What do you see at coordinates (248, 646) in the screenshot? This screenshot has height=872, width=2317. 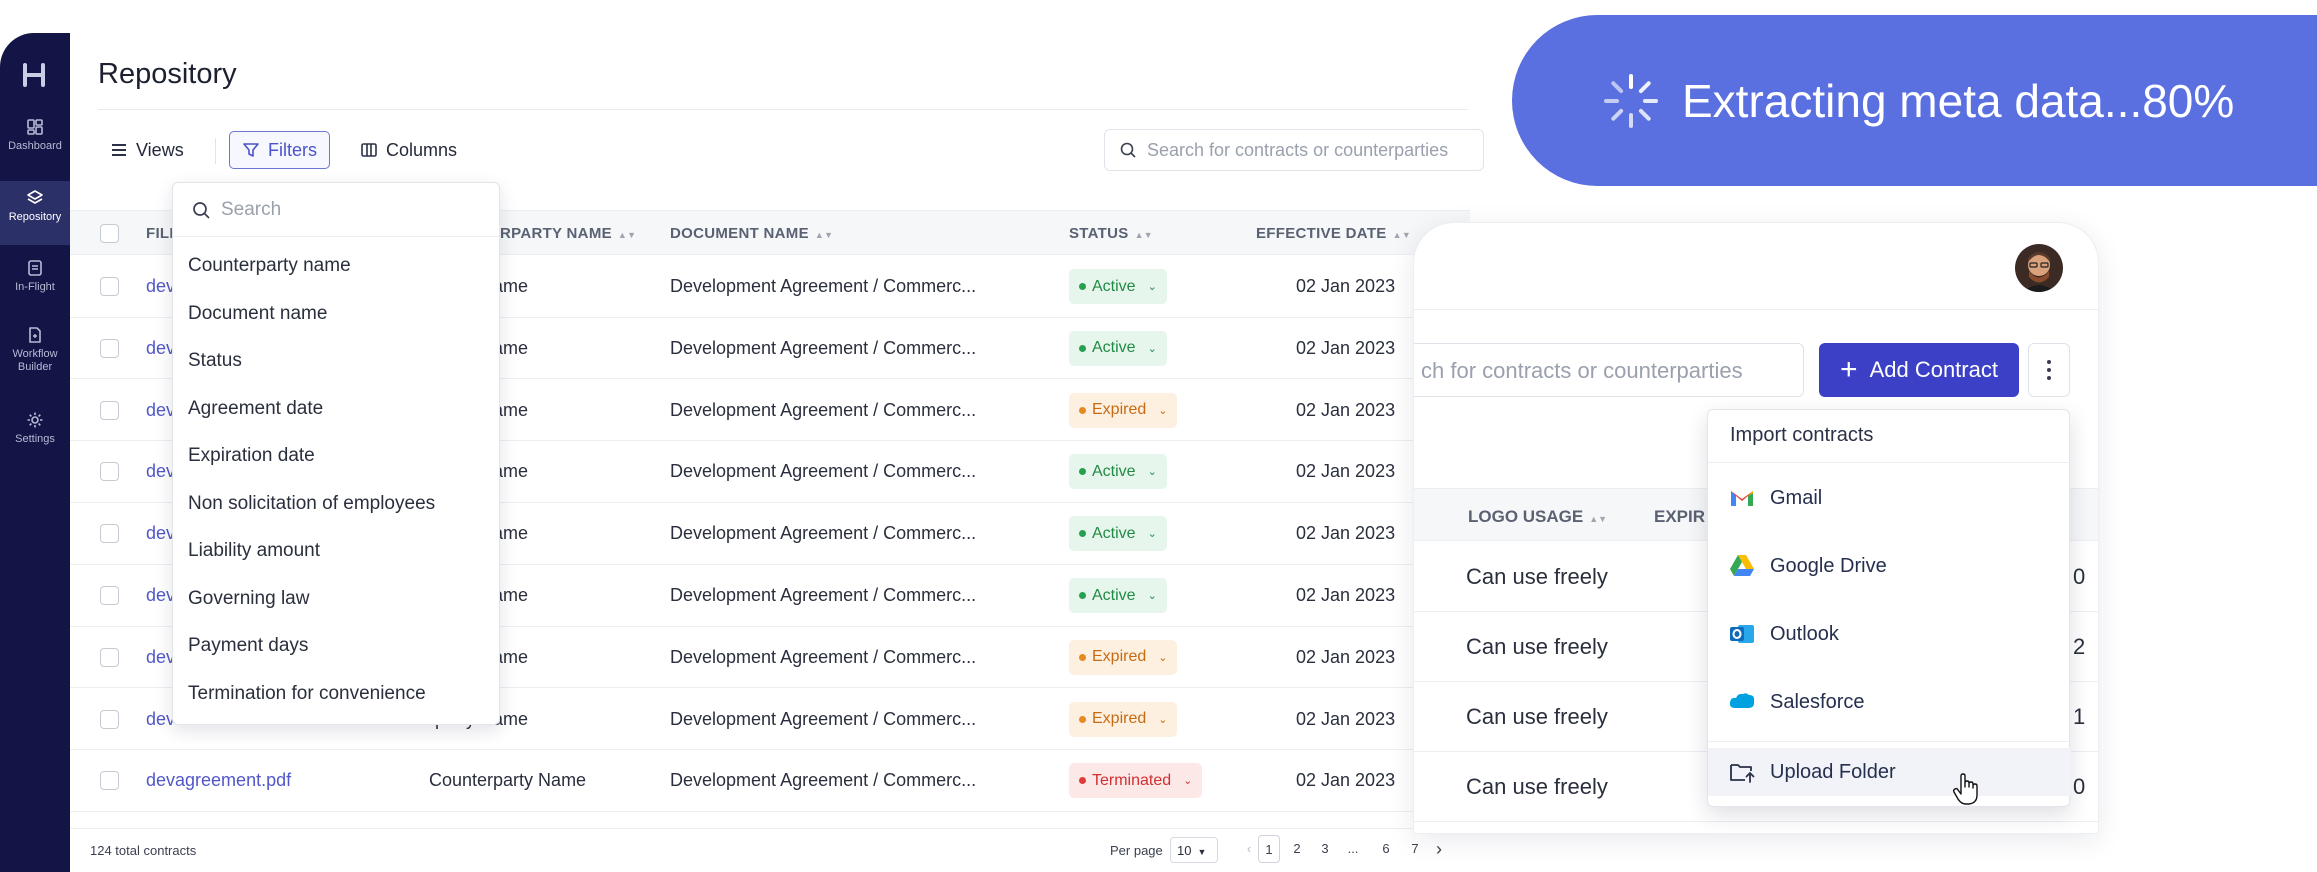 I see `filter-option: Payment days` at bounding box center [248, 646].